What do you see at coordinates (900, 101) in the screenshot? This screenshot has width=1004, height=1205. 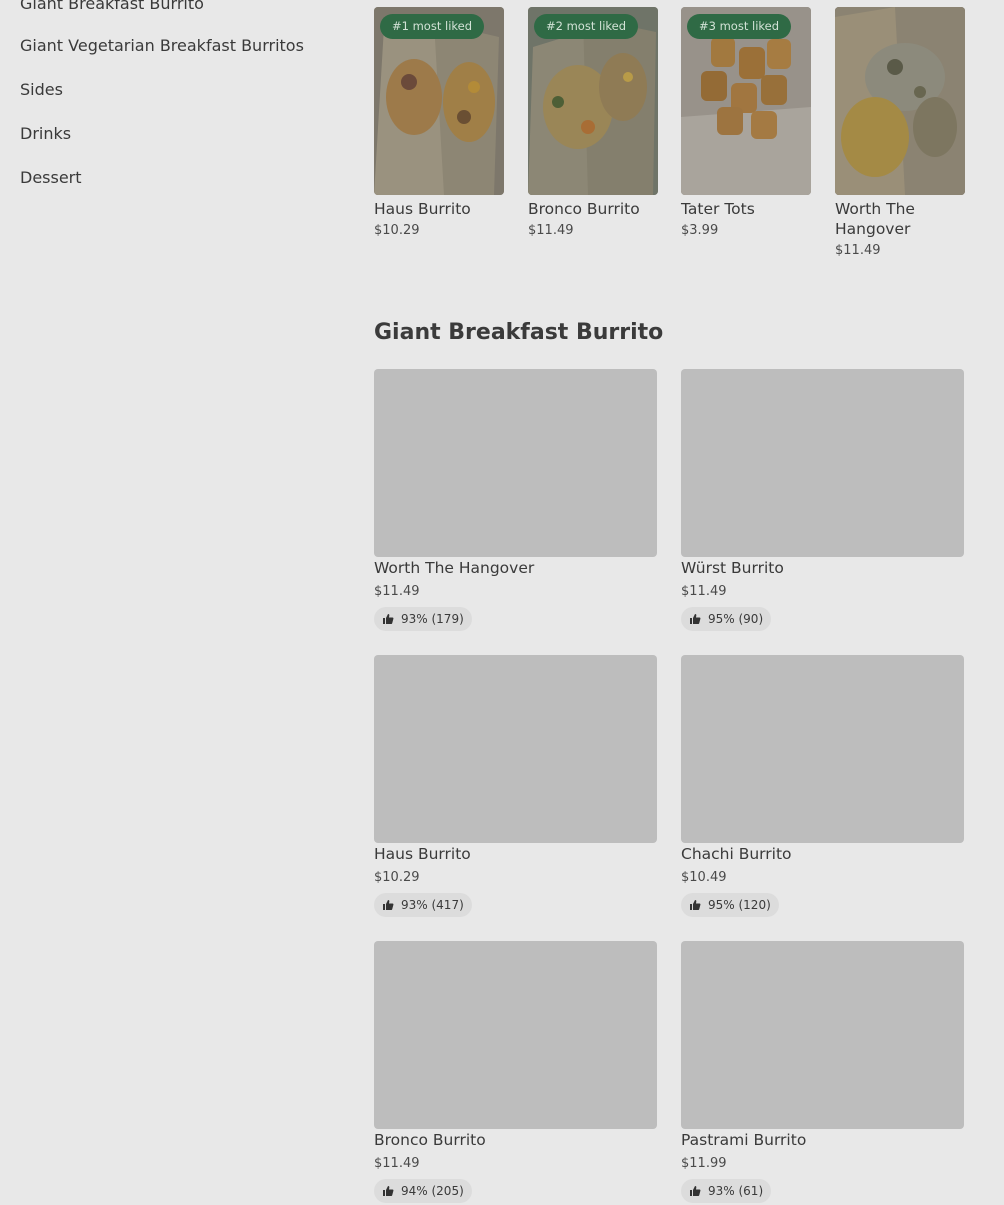 I see `item-photo` at bounding box center [900, 101].